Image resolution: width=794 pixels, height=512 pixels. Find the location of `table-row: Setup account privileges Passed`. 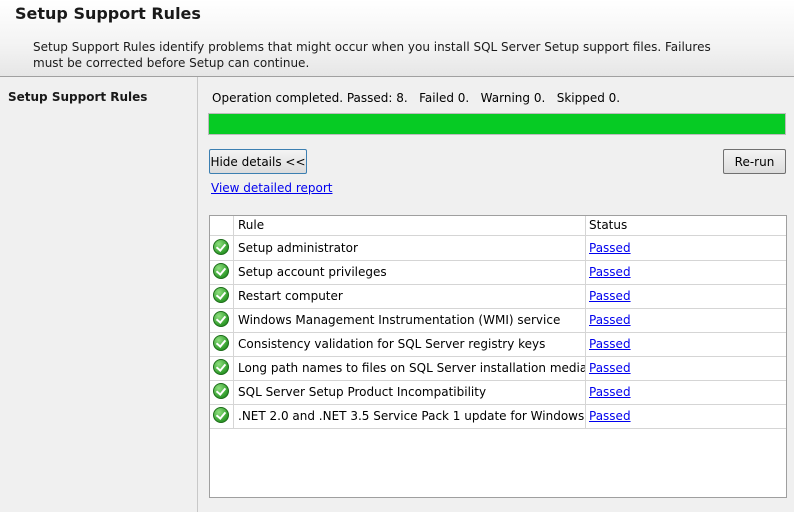

table-row: Setup account privileges Passed is located at coordinates (498, 272).